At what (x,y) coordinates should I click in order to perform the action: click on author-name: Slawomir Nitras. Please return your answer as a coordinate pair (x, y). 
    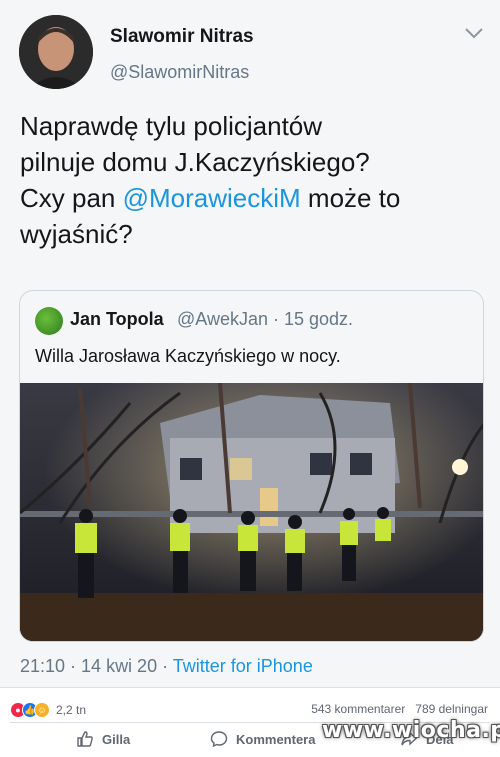
    Looking at the image, I should click on (182, 37).